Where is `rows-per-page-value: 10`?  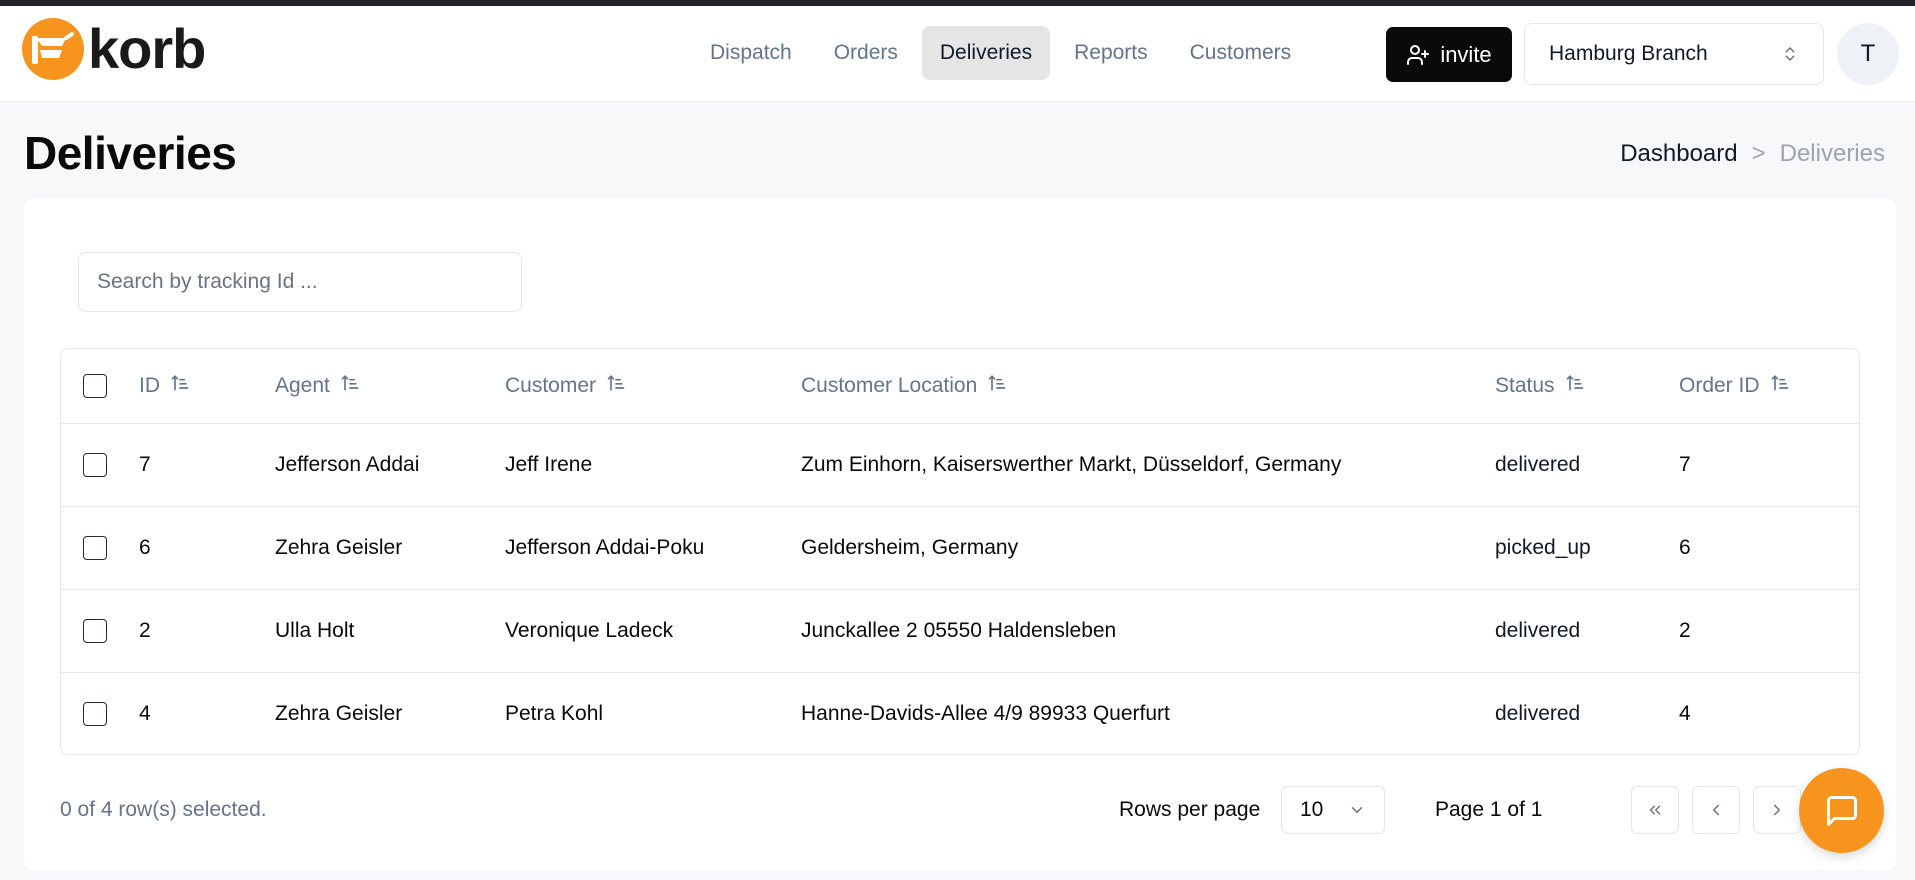
rows-per-page-value: 10 is located at coordinates (1312, 809).